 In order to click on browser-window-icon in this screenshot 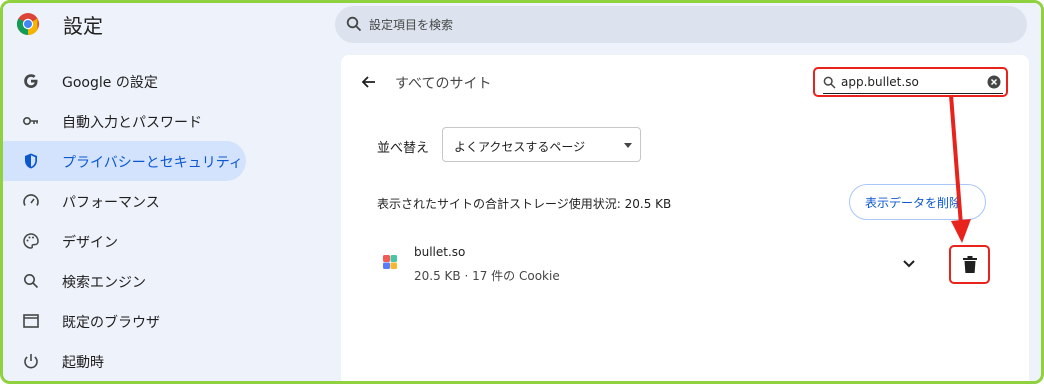, I will do `click(31, 321)`.